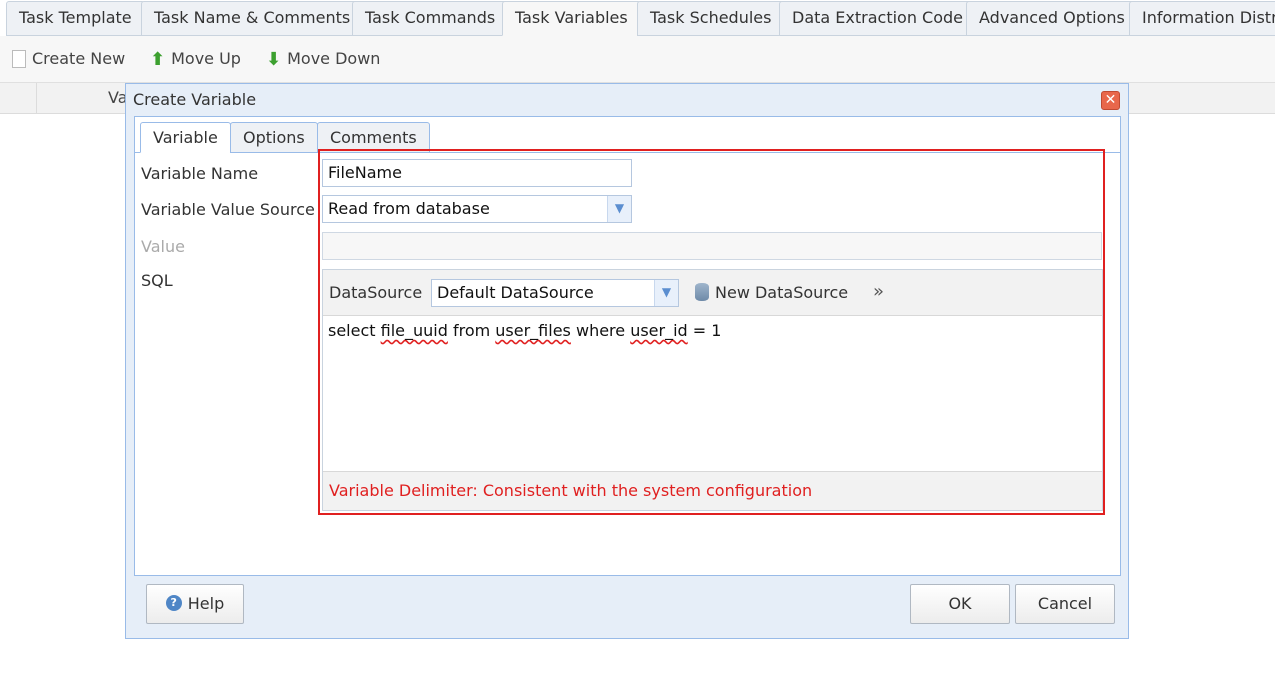 The height and width of the screenshot is (686, 1275). Describe the element at coordinates (1110, 100) in the screenshot. I see `close-icon: ✕` at that location.